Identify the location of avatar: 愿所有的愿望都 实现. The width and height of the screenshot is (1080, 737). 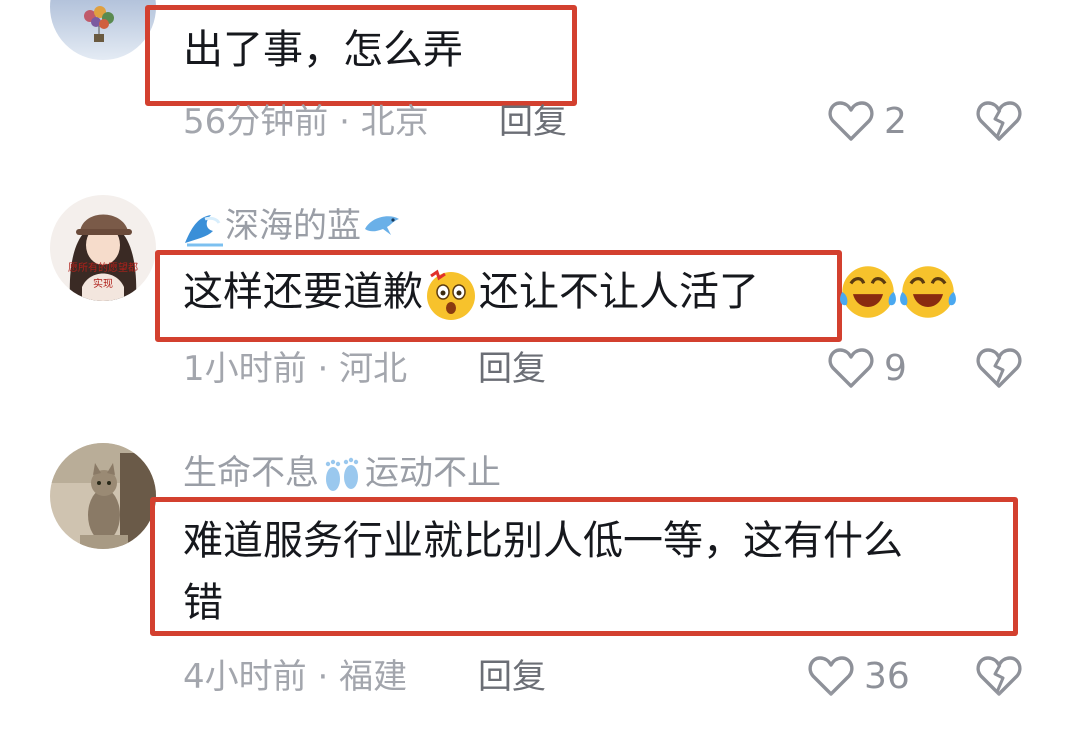
(103, 248).